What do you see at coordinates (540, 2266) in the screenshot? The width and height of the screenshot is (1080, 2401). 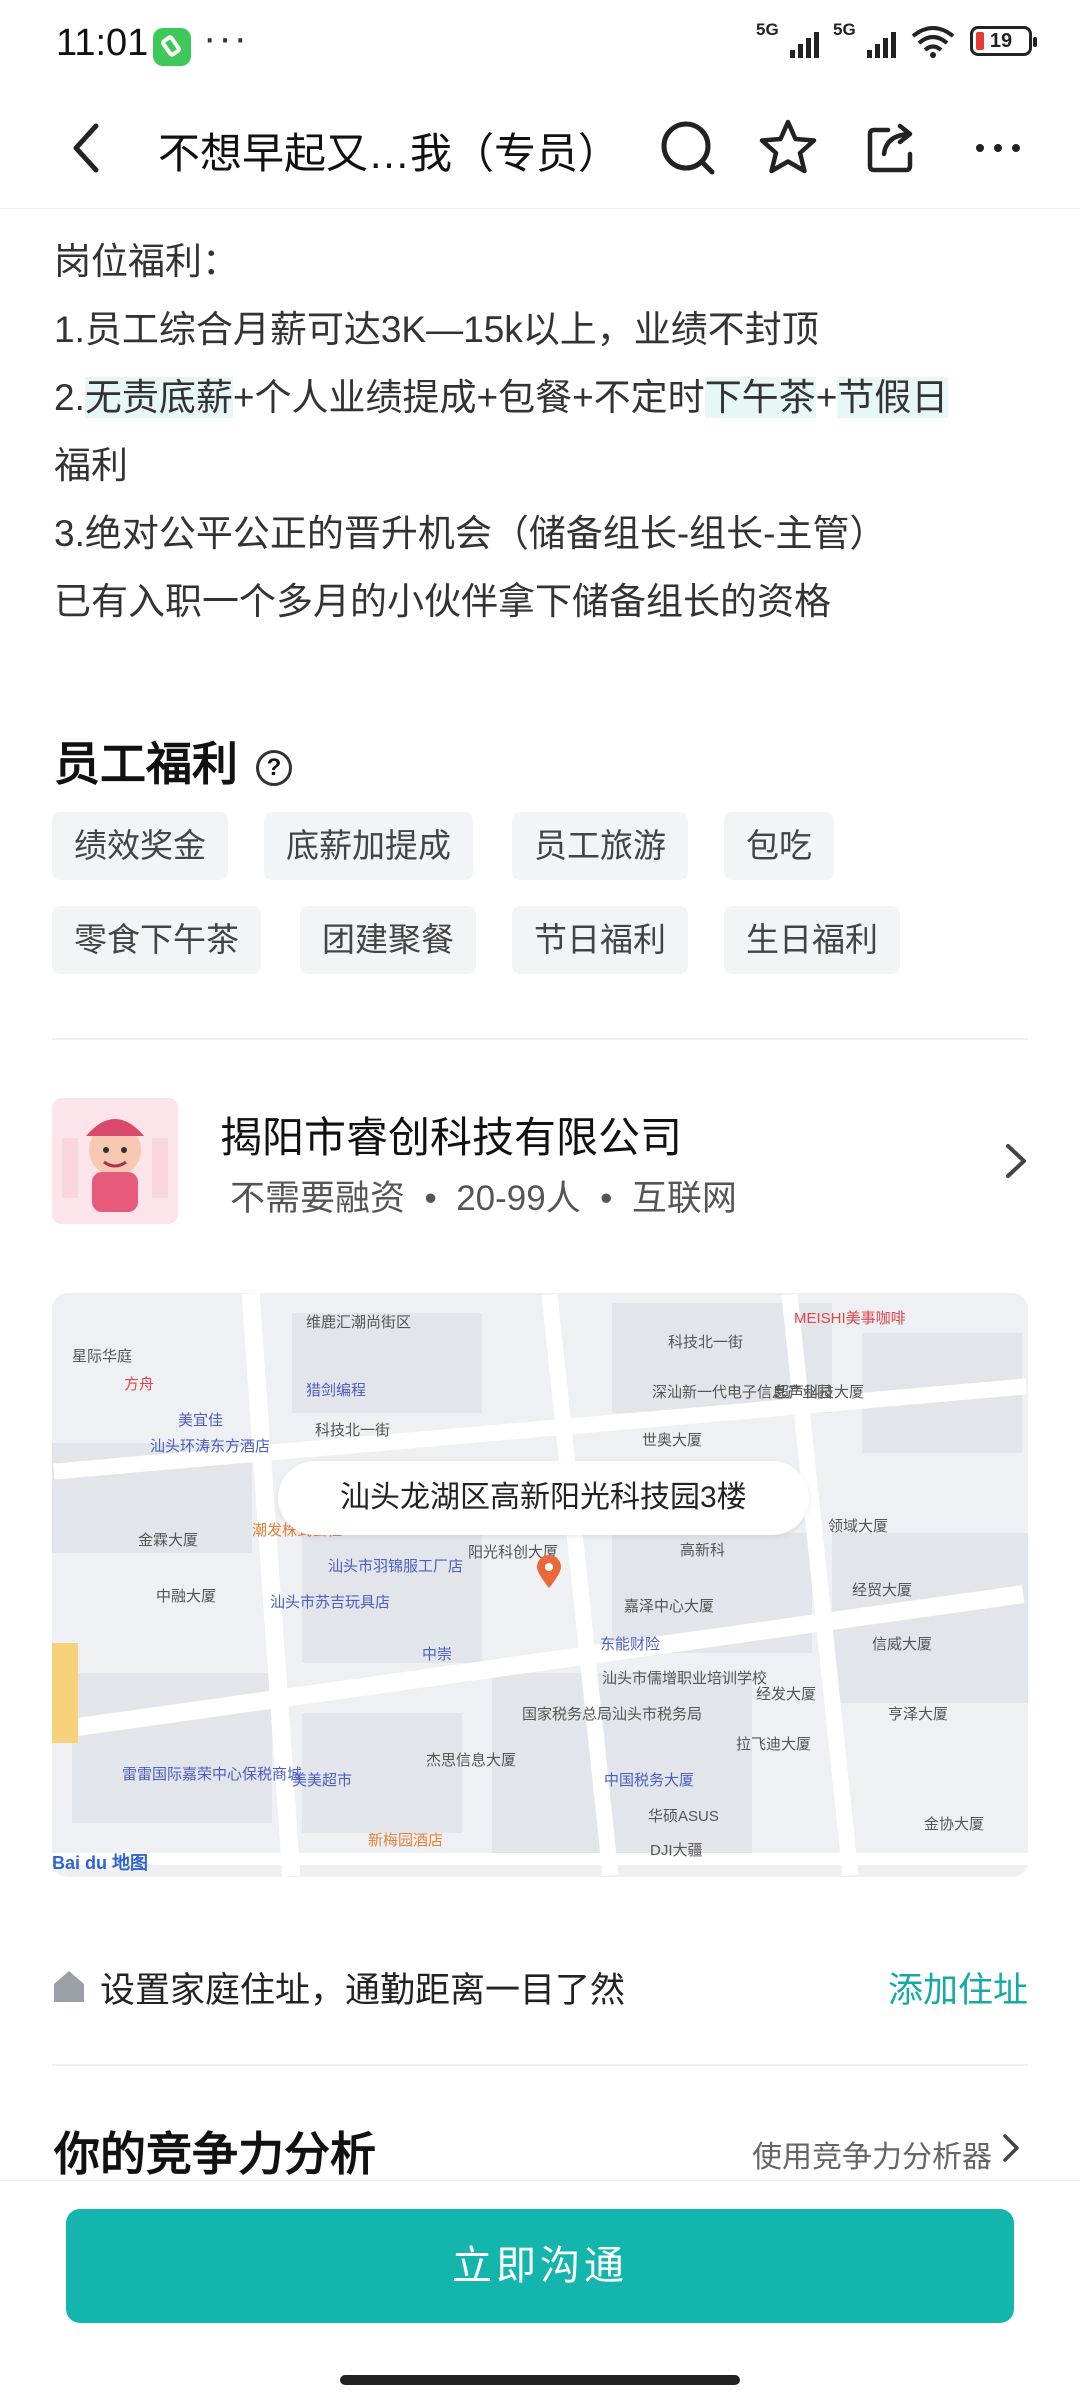 I see `chat-now-button: 立即沟通` at bounding box center [540, 2266].